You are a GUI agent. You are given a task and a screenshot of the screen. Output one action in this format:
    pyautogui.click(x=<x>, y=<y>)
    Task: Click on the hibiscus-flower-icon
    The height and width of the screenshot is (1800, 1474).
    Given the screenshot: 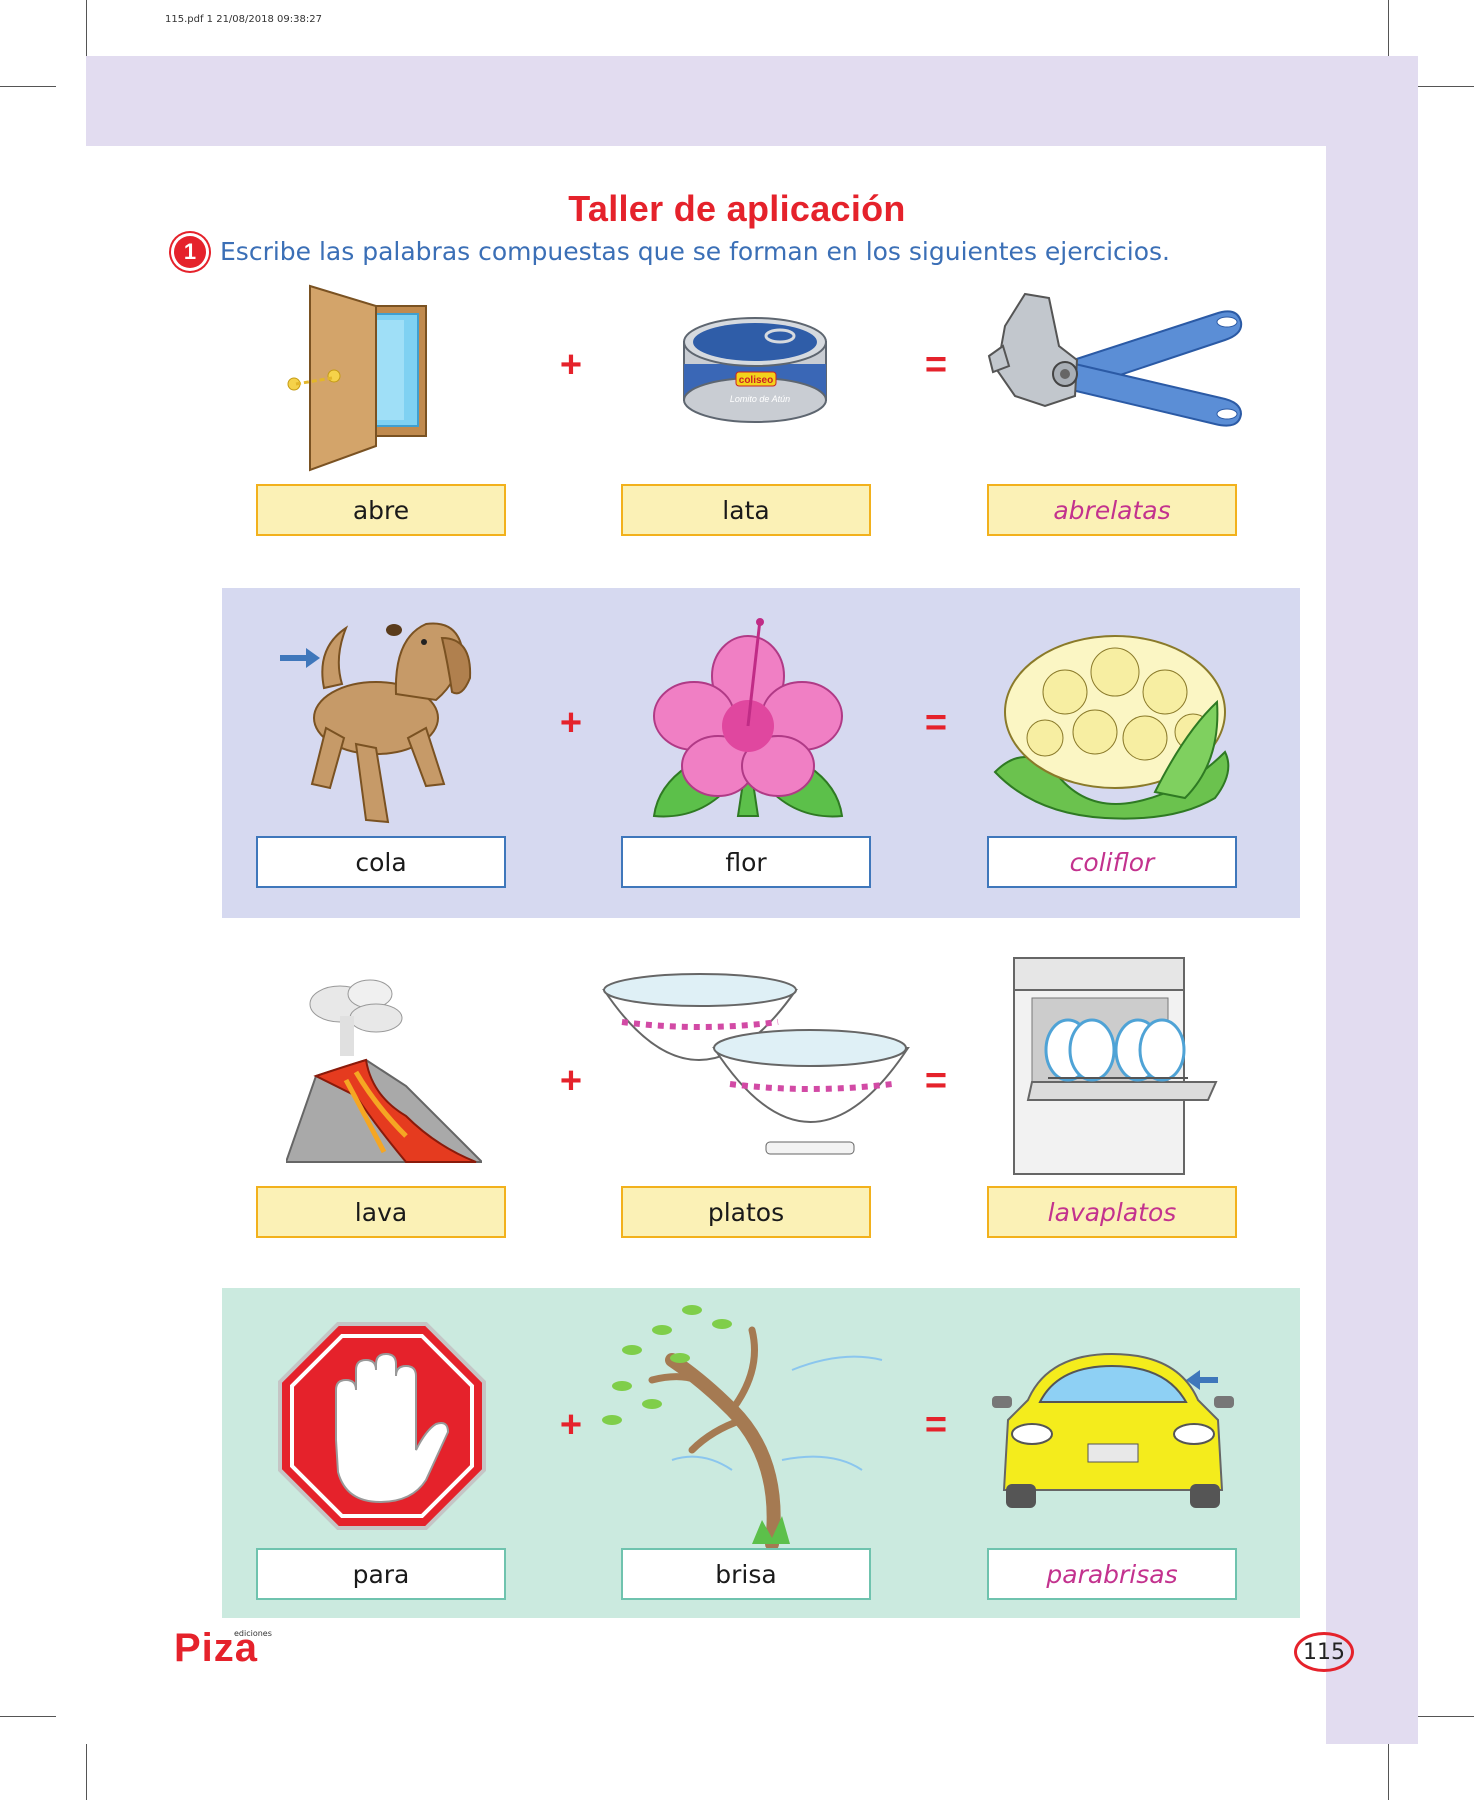 What is the action you would take?
    pyautogui.click(x=748, y=718)
    